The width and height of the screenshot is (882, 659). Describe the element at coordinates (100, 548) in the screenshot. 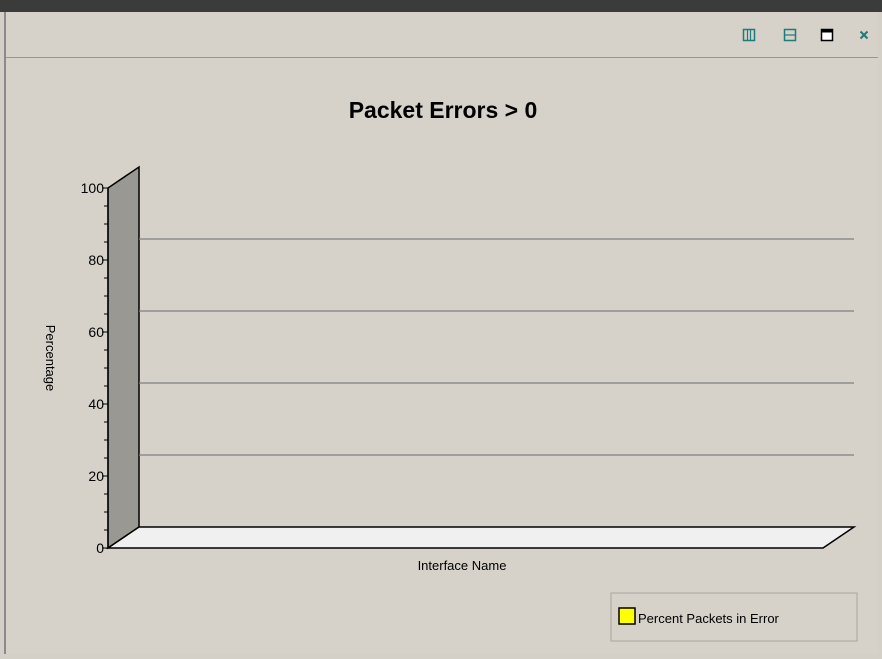

I see `y-tick-label: 0` at that location.